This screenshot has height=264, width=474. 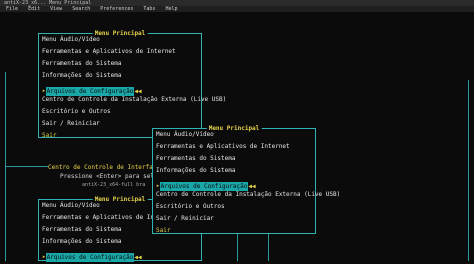 What do you see at coordinates (138, 257) in the screenshot?
I see `selection-arrow-right-icon: ◀◀` at bounding box center [138, 257].